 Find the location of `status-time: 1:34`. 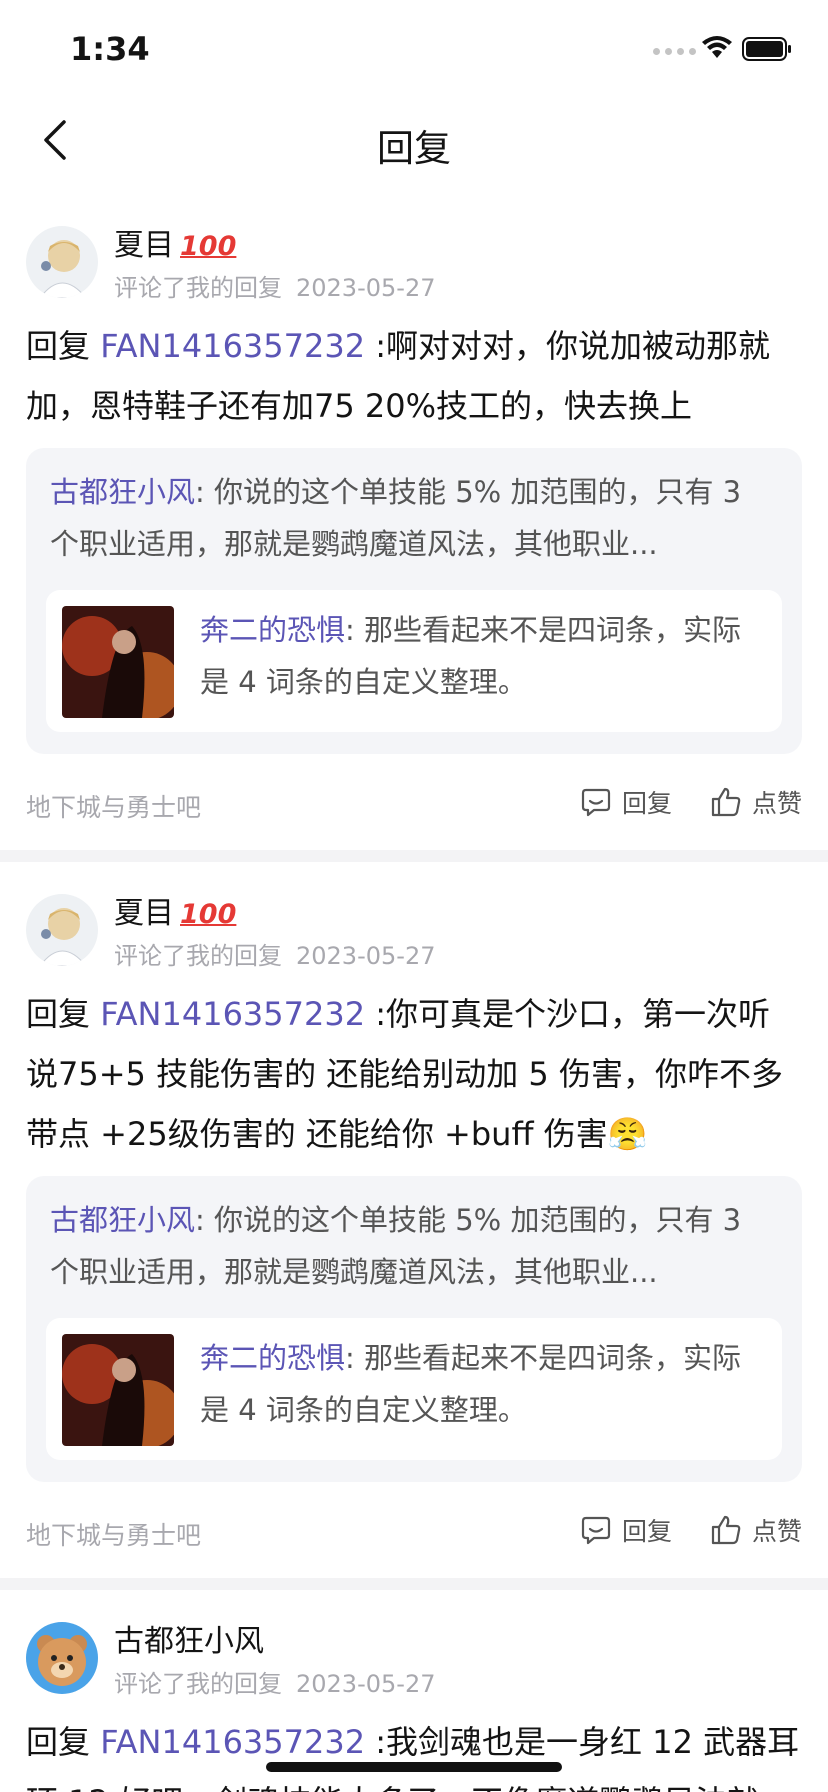

status-time: 1:34 is located at coordinates (110, 49).